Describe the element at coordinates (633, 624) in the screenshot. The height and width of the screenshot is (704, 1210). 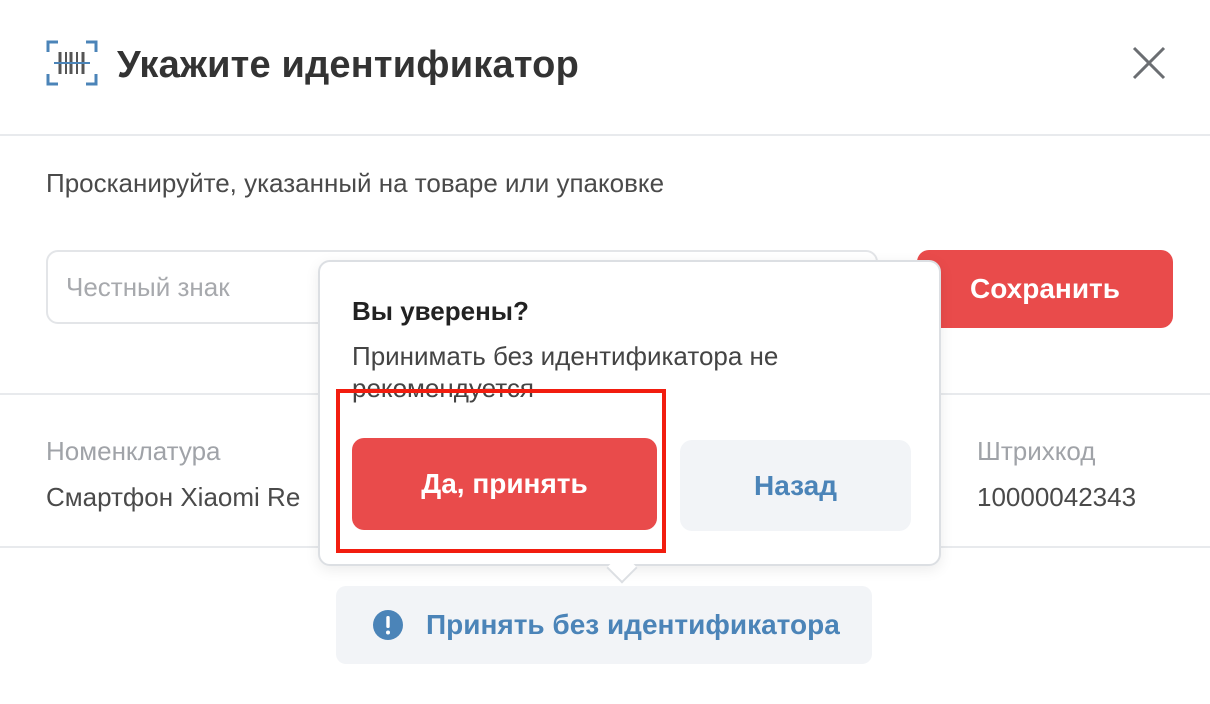
I see `accept-without-identifier-label: Принять без идентификатора` at that location.